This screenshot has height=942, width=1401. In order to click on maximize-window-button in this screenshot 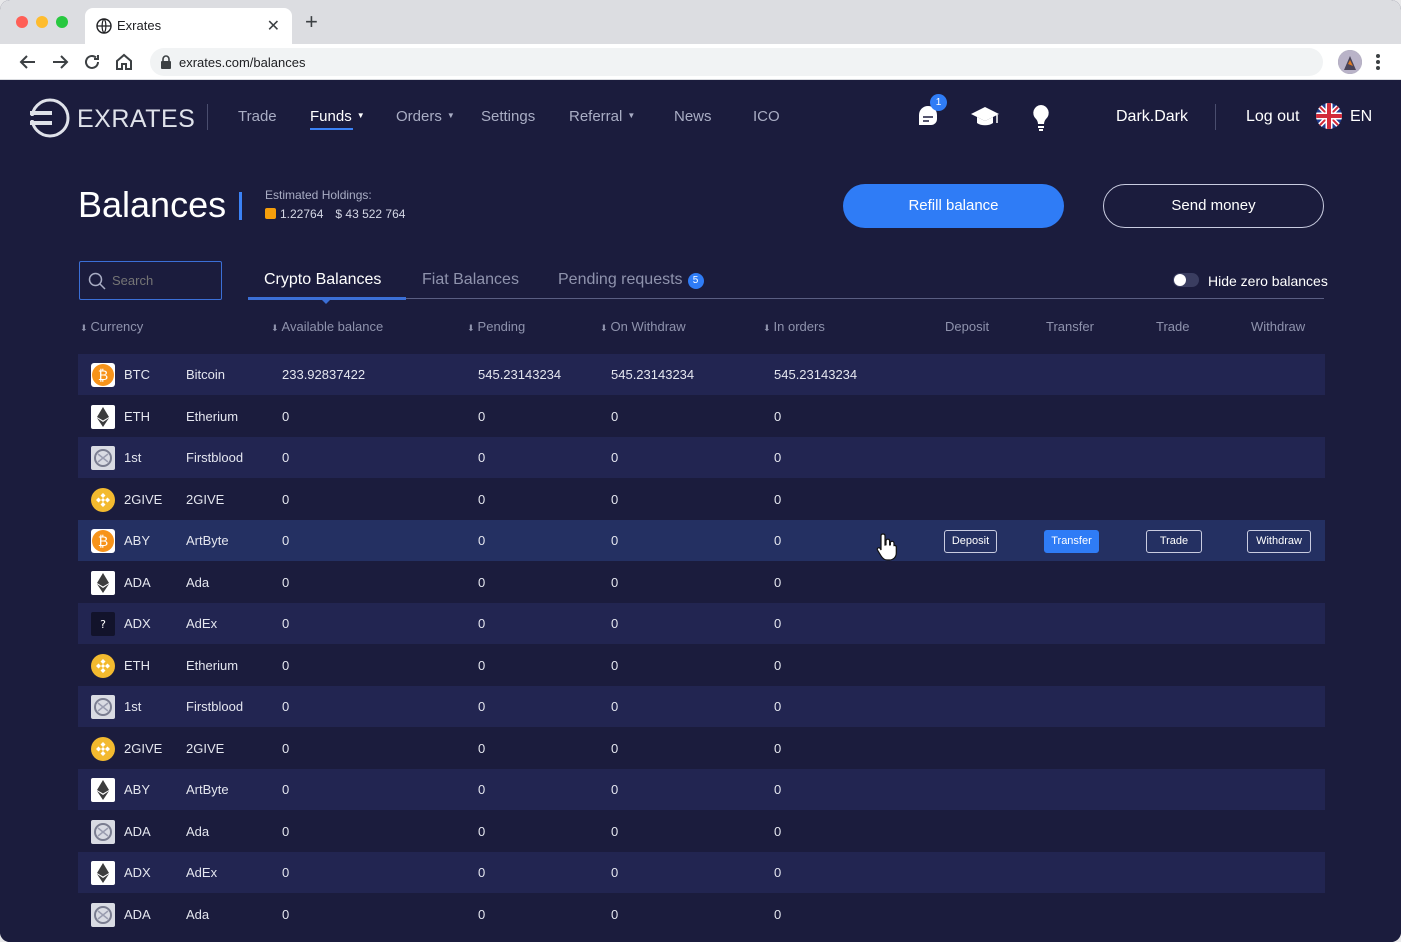, I will do `click(62, 22)`.